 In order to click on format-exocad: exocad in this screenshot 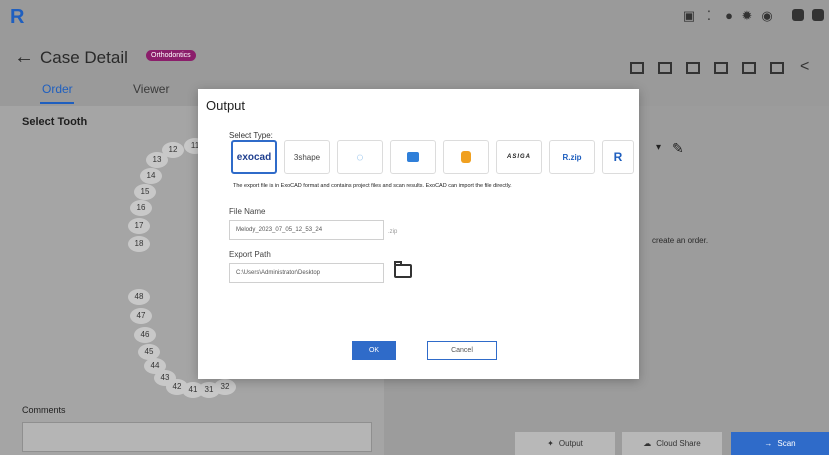, I will do `click(254, 157)`.